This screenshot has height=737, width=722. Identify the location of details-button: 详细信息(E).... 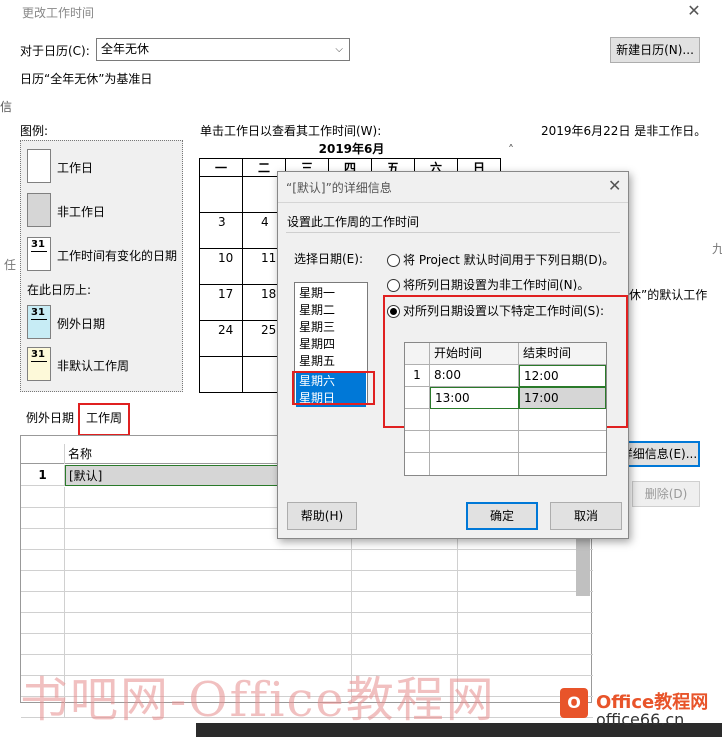
(659, 454).